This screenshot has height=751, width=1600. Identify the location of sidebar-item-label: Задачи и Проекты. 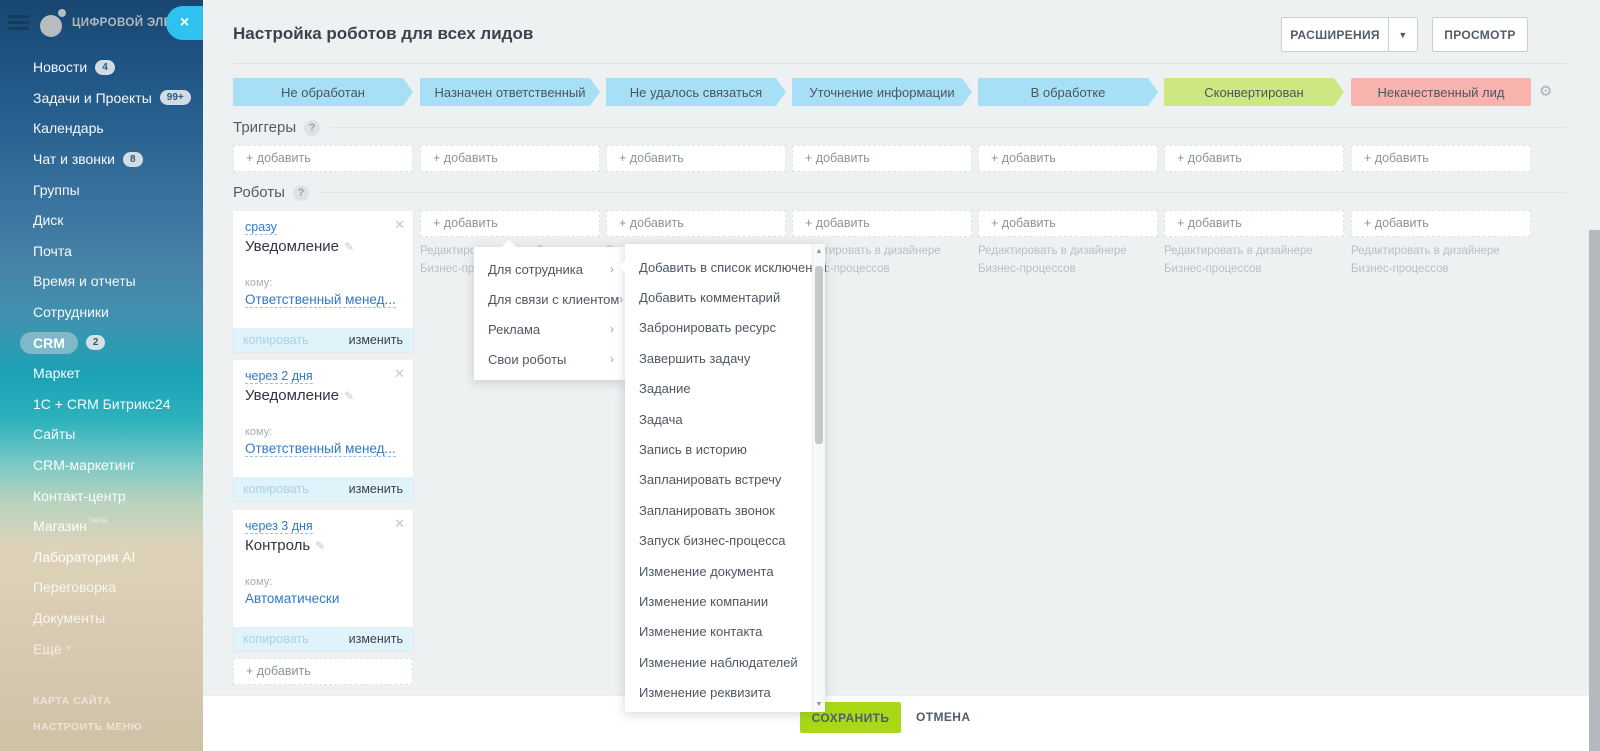
(92, 97).